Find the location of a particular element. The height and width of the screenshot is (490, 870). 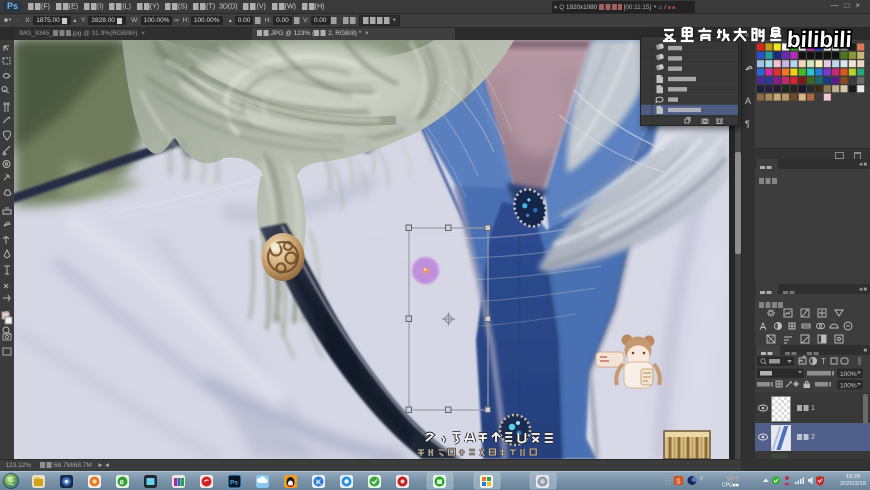

svg-text: T is located at coordinates (823, 361).